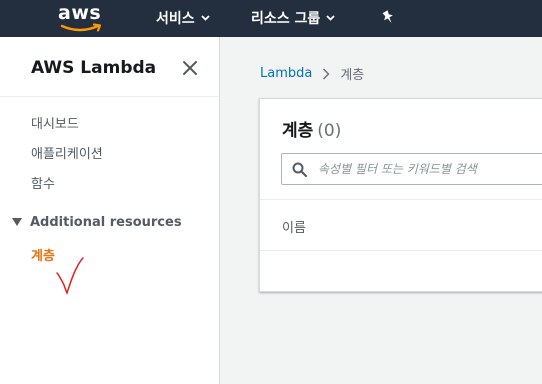 The width and height of the screenshot is (542, 384). I want to click on breadcrumb-lambda-link: Lambda, so click(286, 73).